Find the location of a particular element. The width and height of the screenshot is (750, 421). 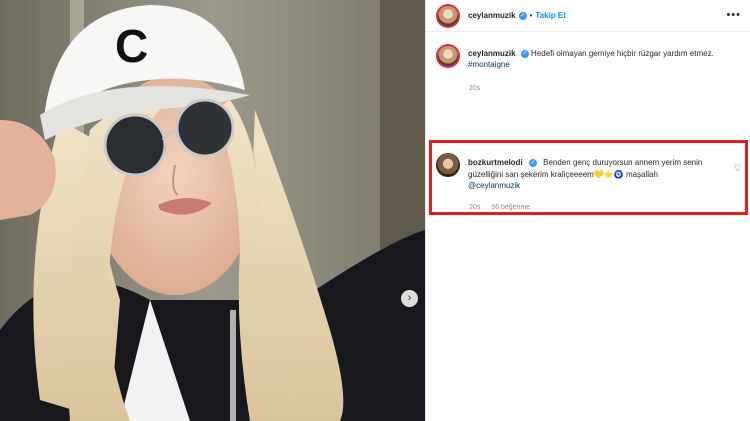

commenter-avatar is located at coordinates (448, 165).